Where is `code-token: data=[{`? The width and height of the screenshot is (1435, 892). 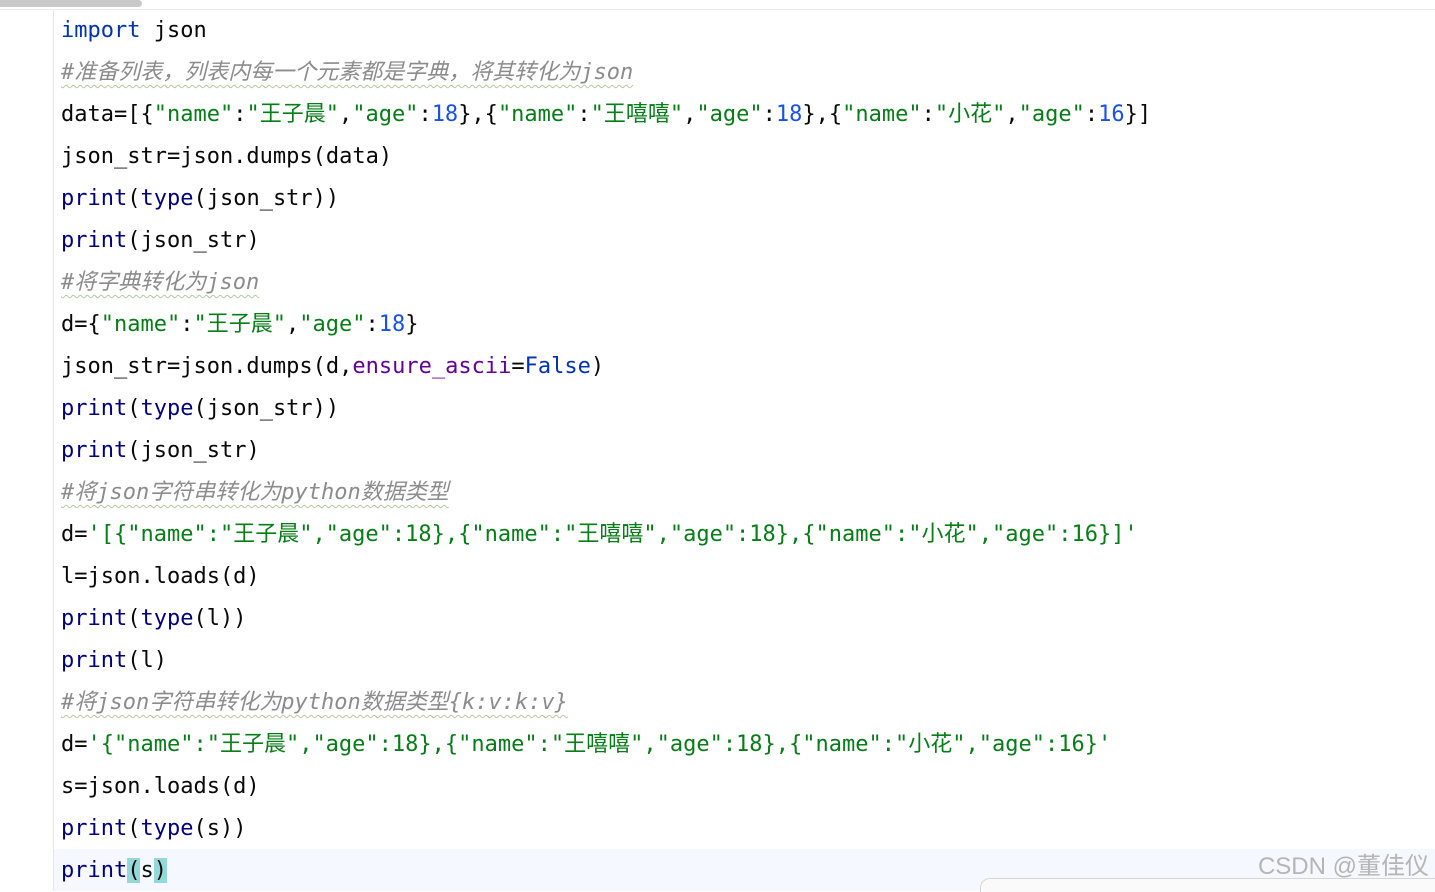 code-token: data=[{ is located at coordinates (107, 114).